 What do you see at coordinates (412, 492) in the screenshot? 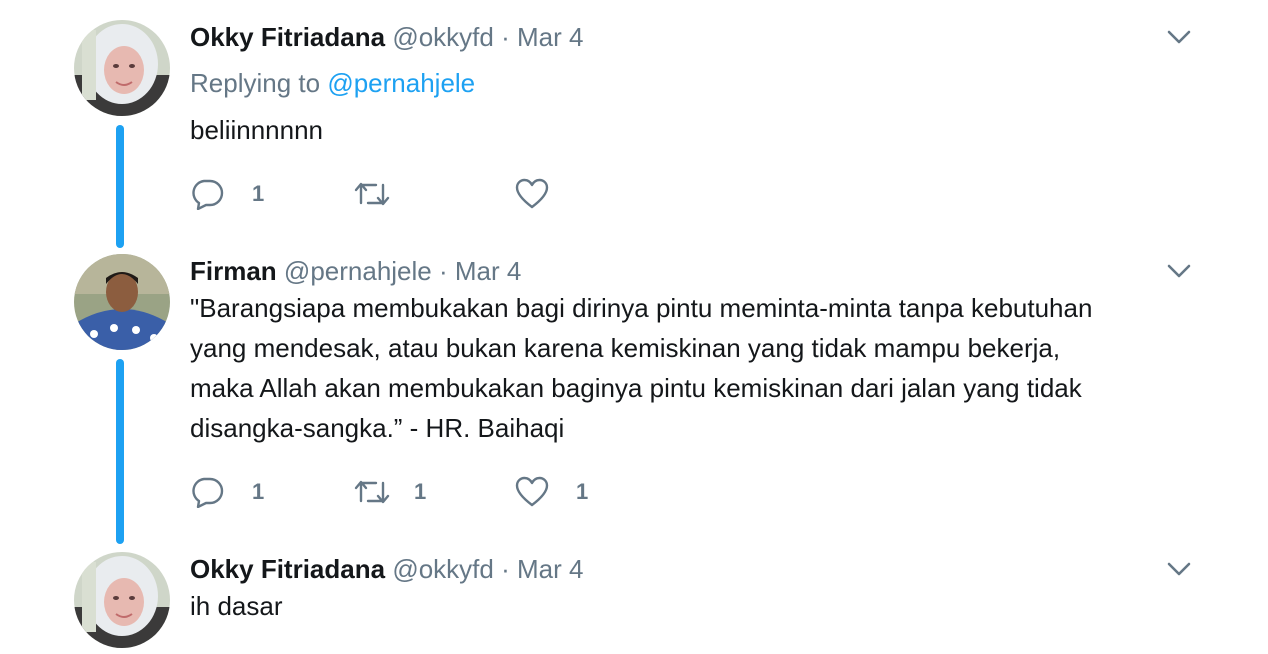
I see `retweet-button: 1` at bounding box center [412, 492].